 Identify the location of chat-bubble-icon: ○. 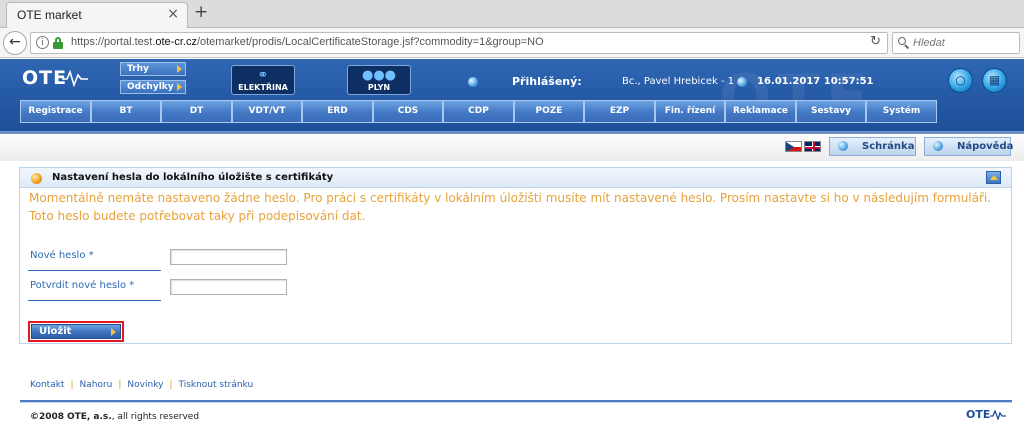
(960, 80).